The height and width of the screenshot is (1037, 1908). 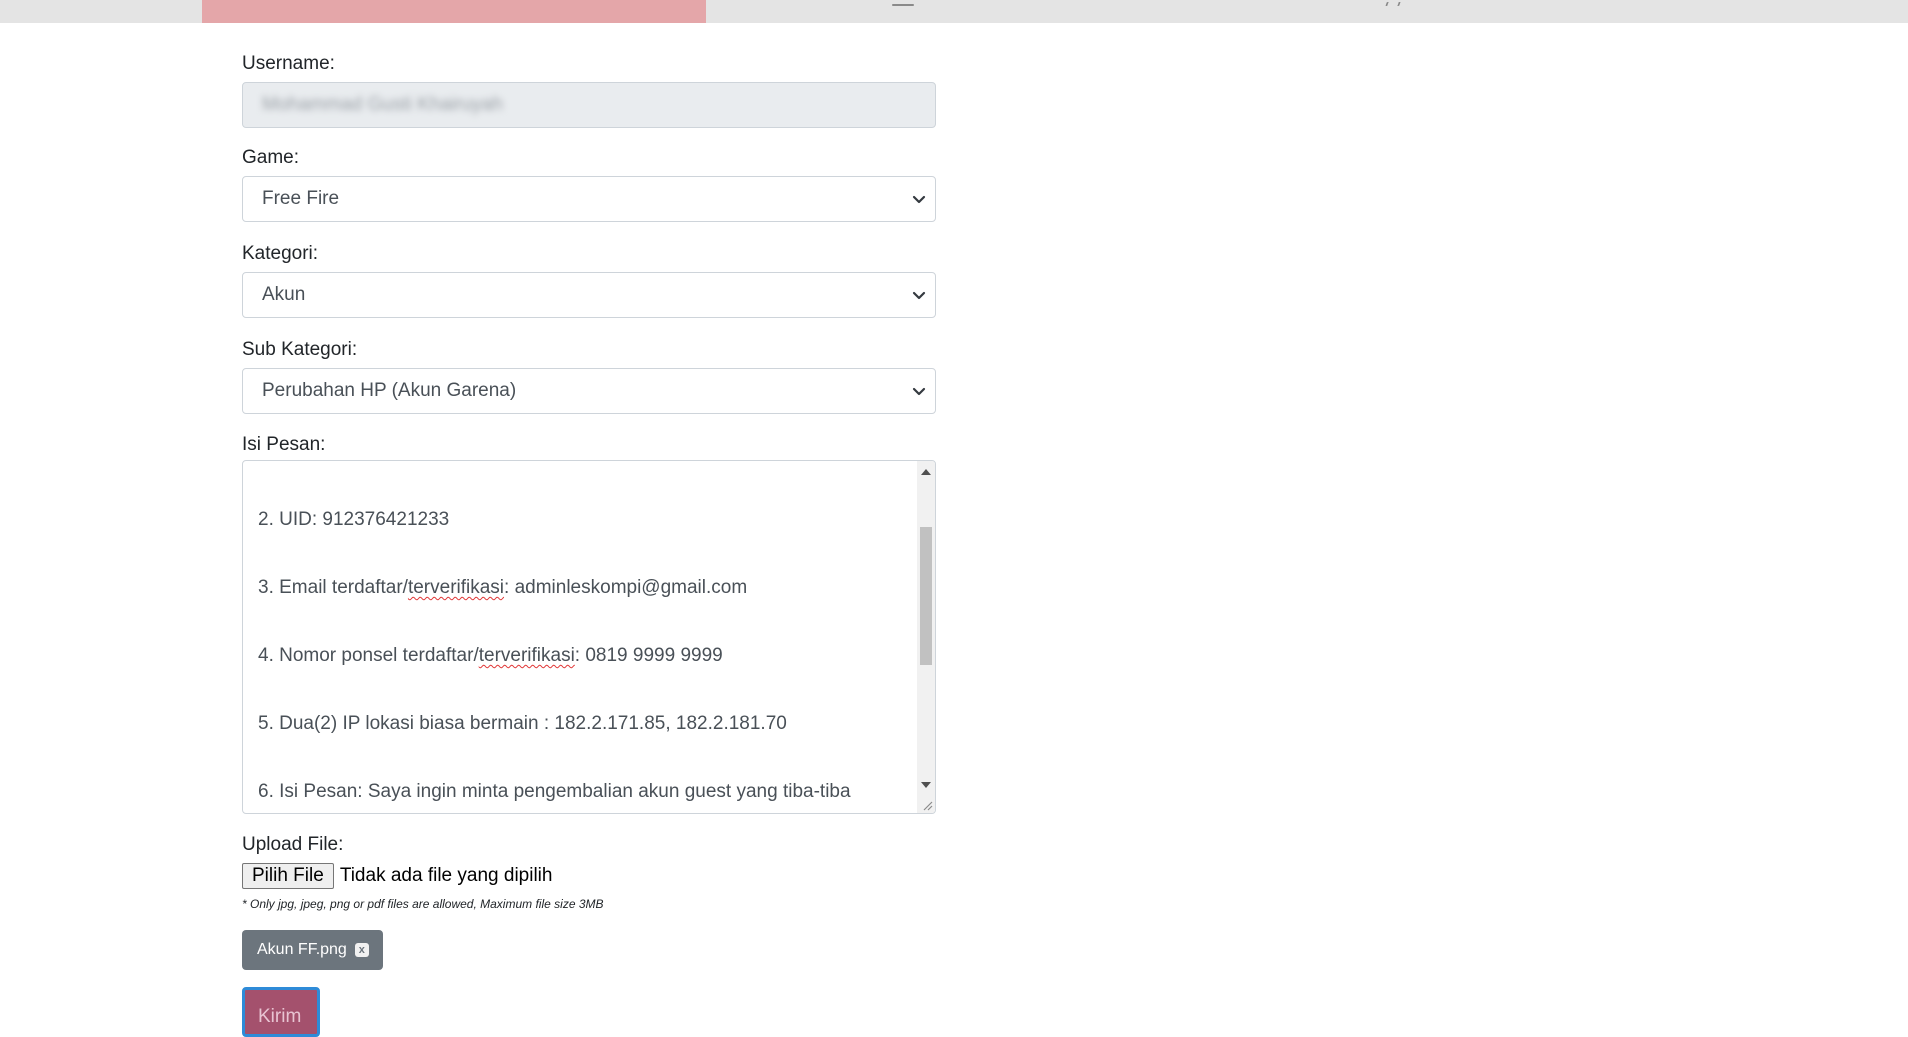 I want to click on subkategori-label: Sub Kategori:, so click(x=300, y=349).